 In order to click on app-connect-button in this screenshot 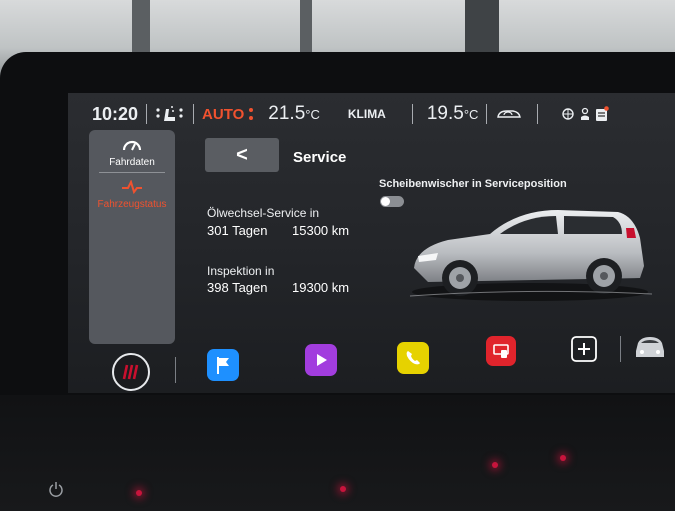, I will do `click(501, 351)`.